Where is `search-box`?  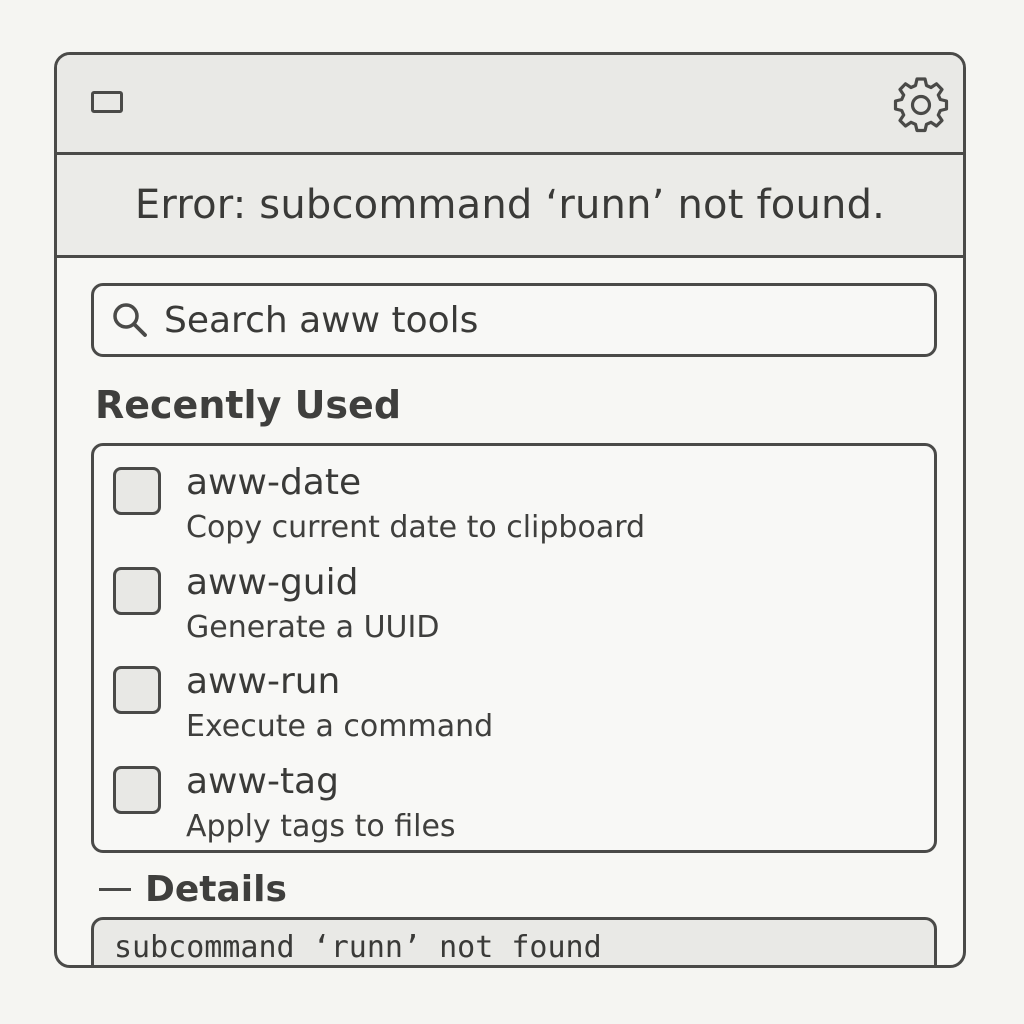
search-box is located at coordinates (514, 320).